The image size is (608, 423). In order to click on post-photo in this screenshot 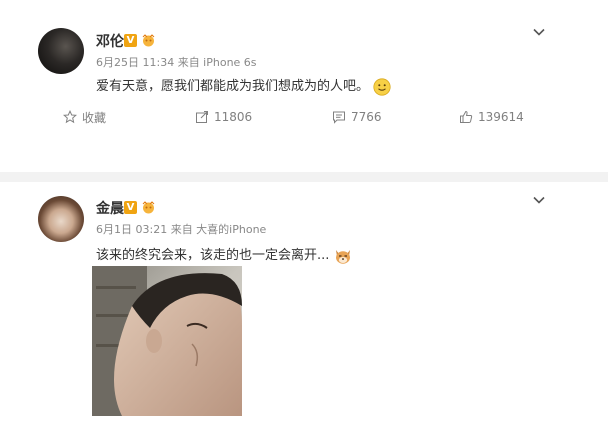, I will do `click(167, 341)`.